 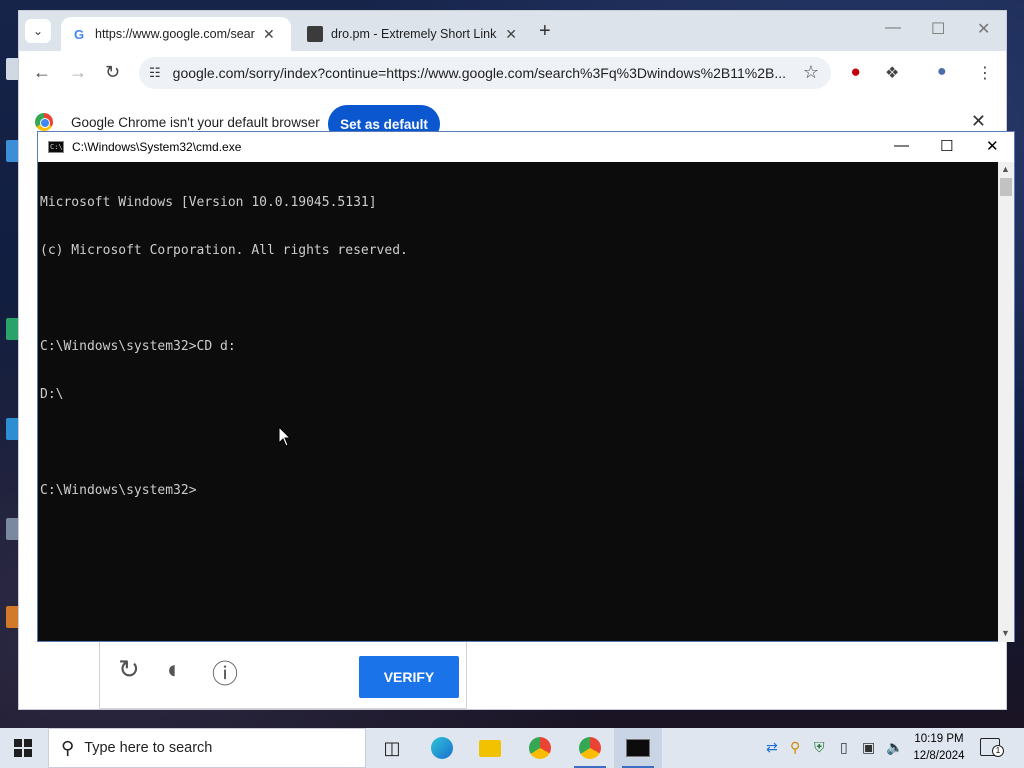 I want to click on task-view-icon: ◫, so click(x=392, y=747).